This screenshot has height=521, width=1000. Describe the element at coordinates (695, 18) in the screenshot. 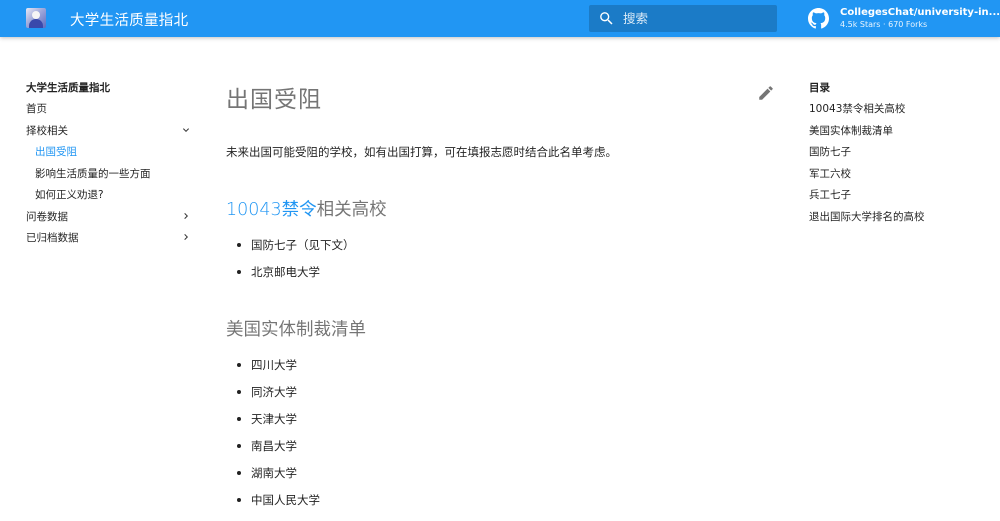

I see `search-input` at that location.